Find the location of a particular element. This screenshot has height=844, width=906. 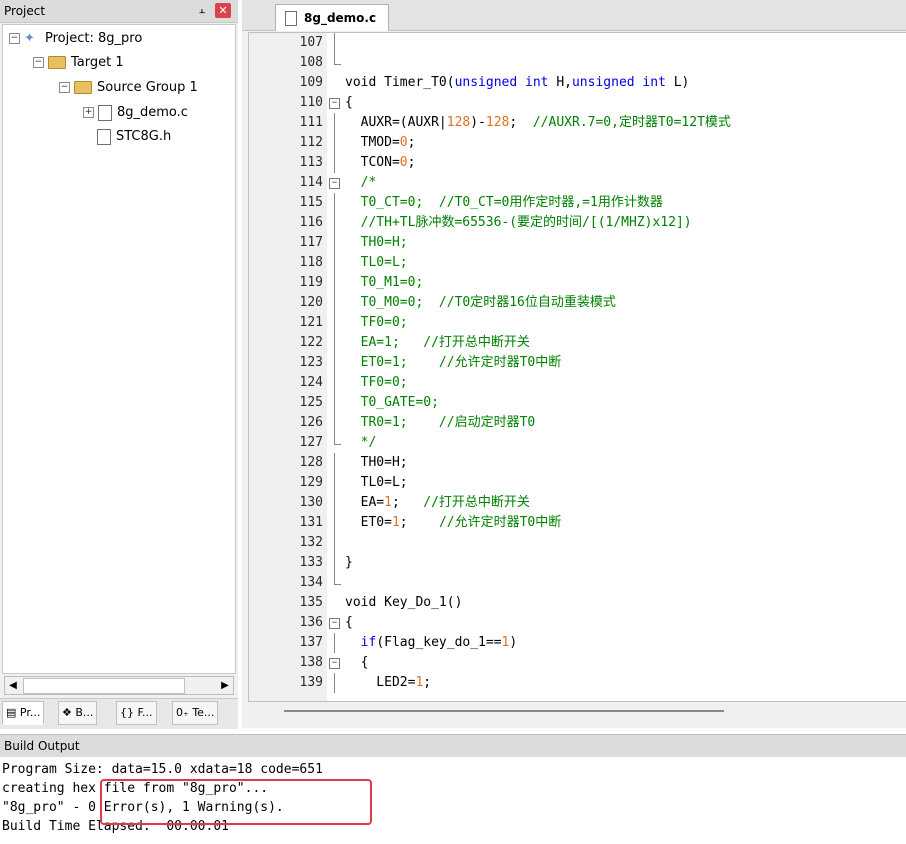

code-token: { is located at coordinates (349, 622).